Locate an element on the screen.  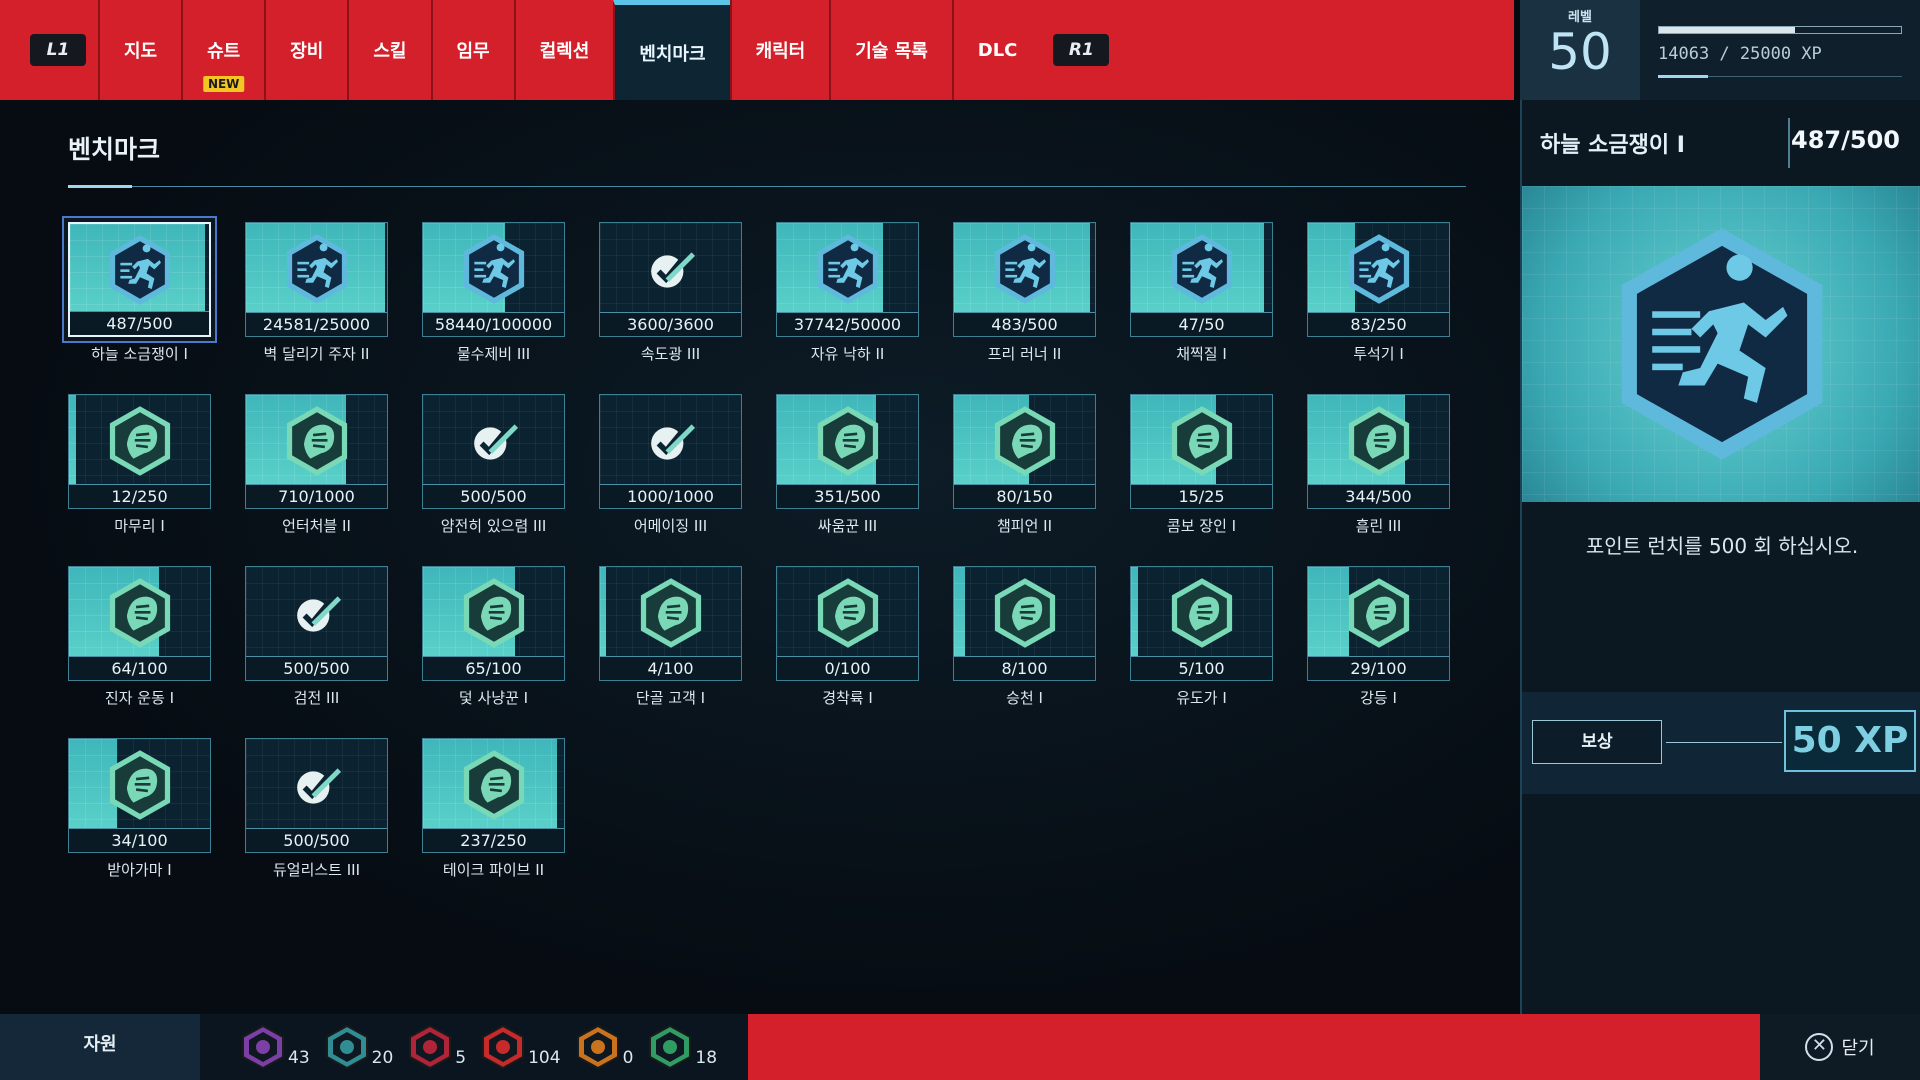
benchmark-tile: 487/500 하늘 소금쟁이 I is located at coordinates (139, 293).